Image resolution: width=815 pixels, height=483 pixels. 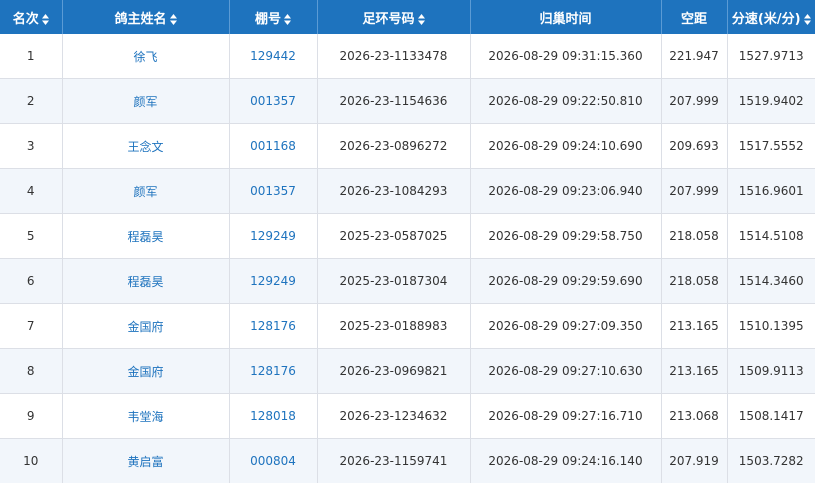 What do you see at coordinates (25, 19) in the screenshot?
I see `header-label: 名次` at bounding box center [25, 19].